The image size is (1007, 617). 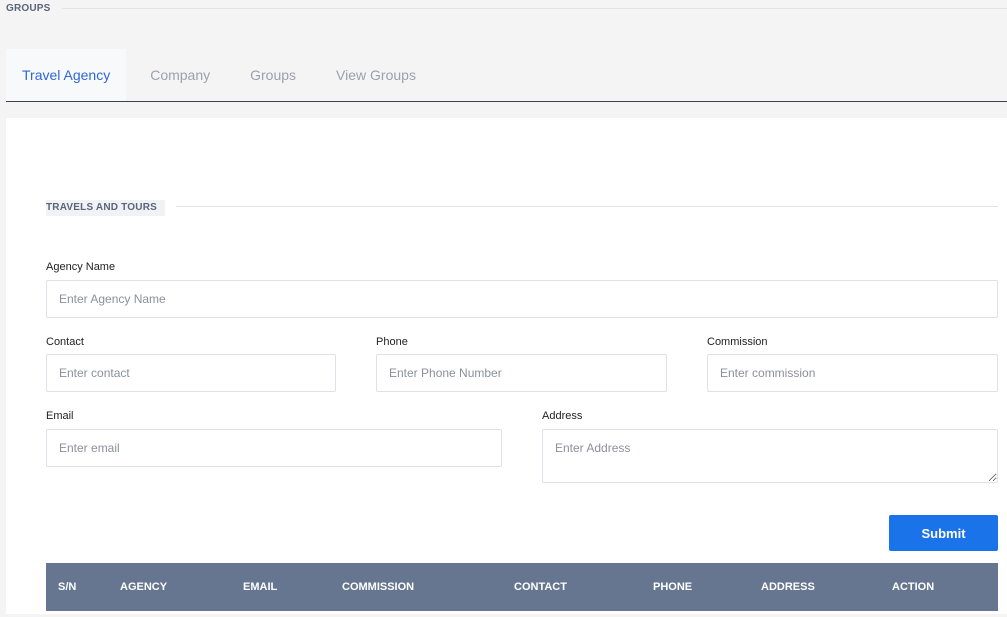 What do you see at coordinates (378, 587) in the screenshot?
I see `column-header-commission: COMMISSION` at bounding box center [378, 587].